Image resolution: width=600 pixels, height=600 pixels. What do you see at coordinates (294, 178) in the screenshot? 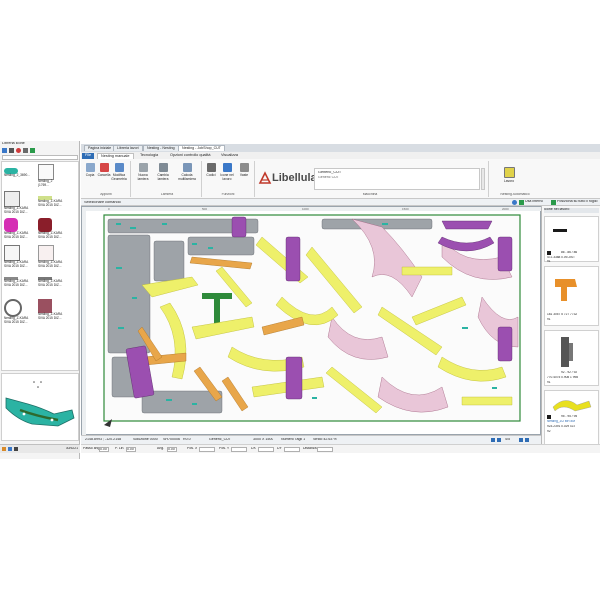
I see `brand-name: Libellula` at bounding box center [294, 178].